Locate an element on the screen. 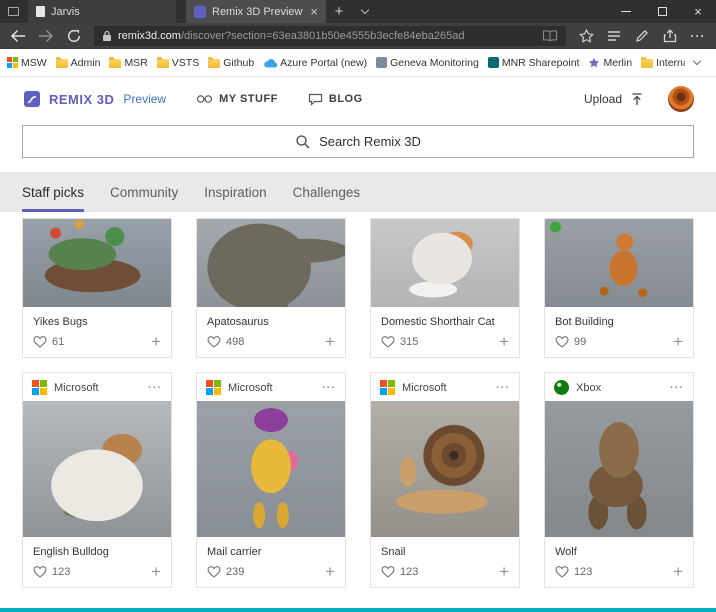  tabs-aside-icon is located at coordinates (13, 11).